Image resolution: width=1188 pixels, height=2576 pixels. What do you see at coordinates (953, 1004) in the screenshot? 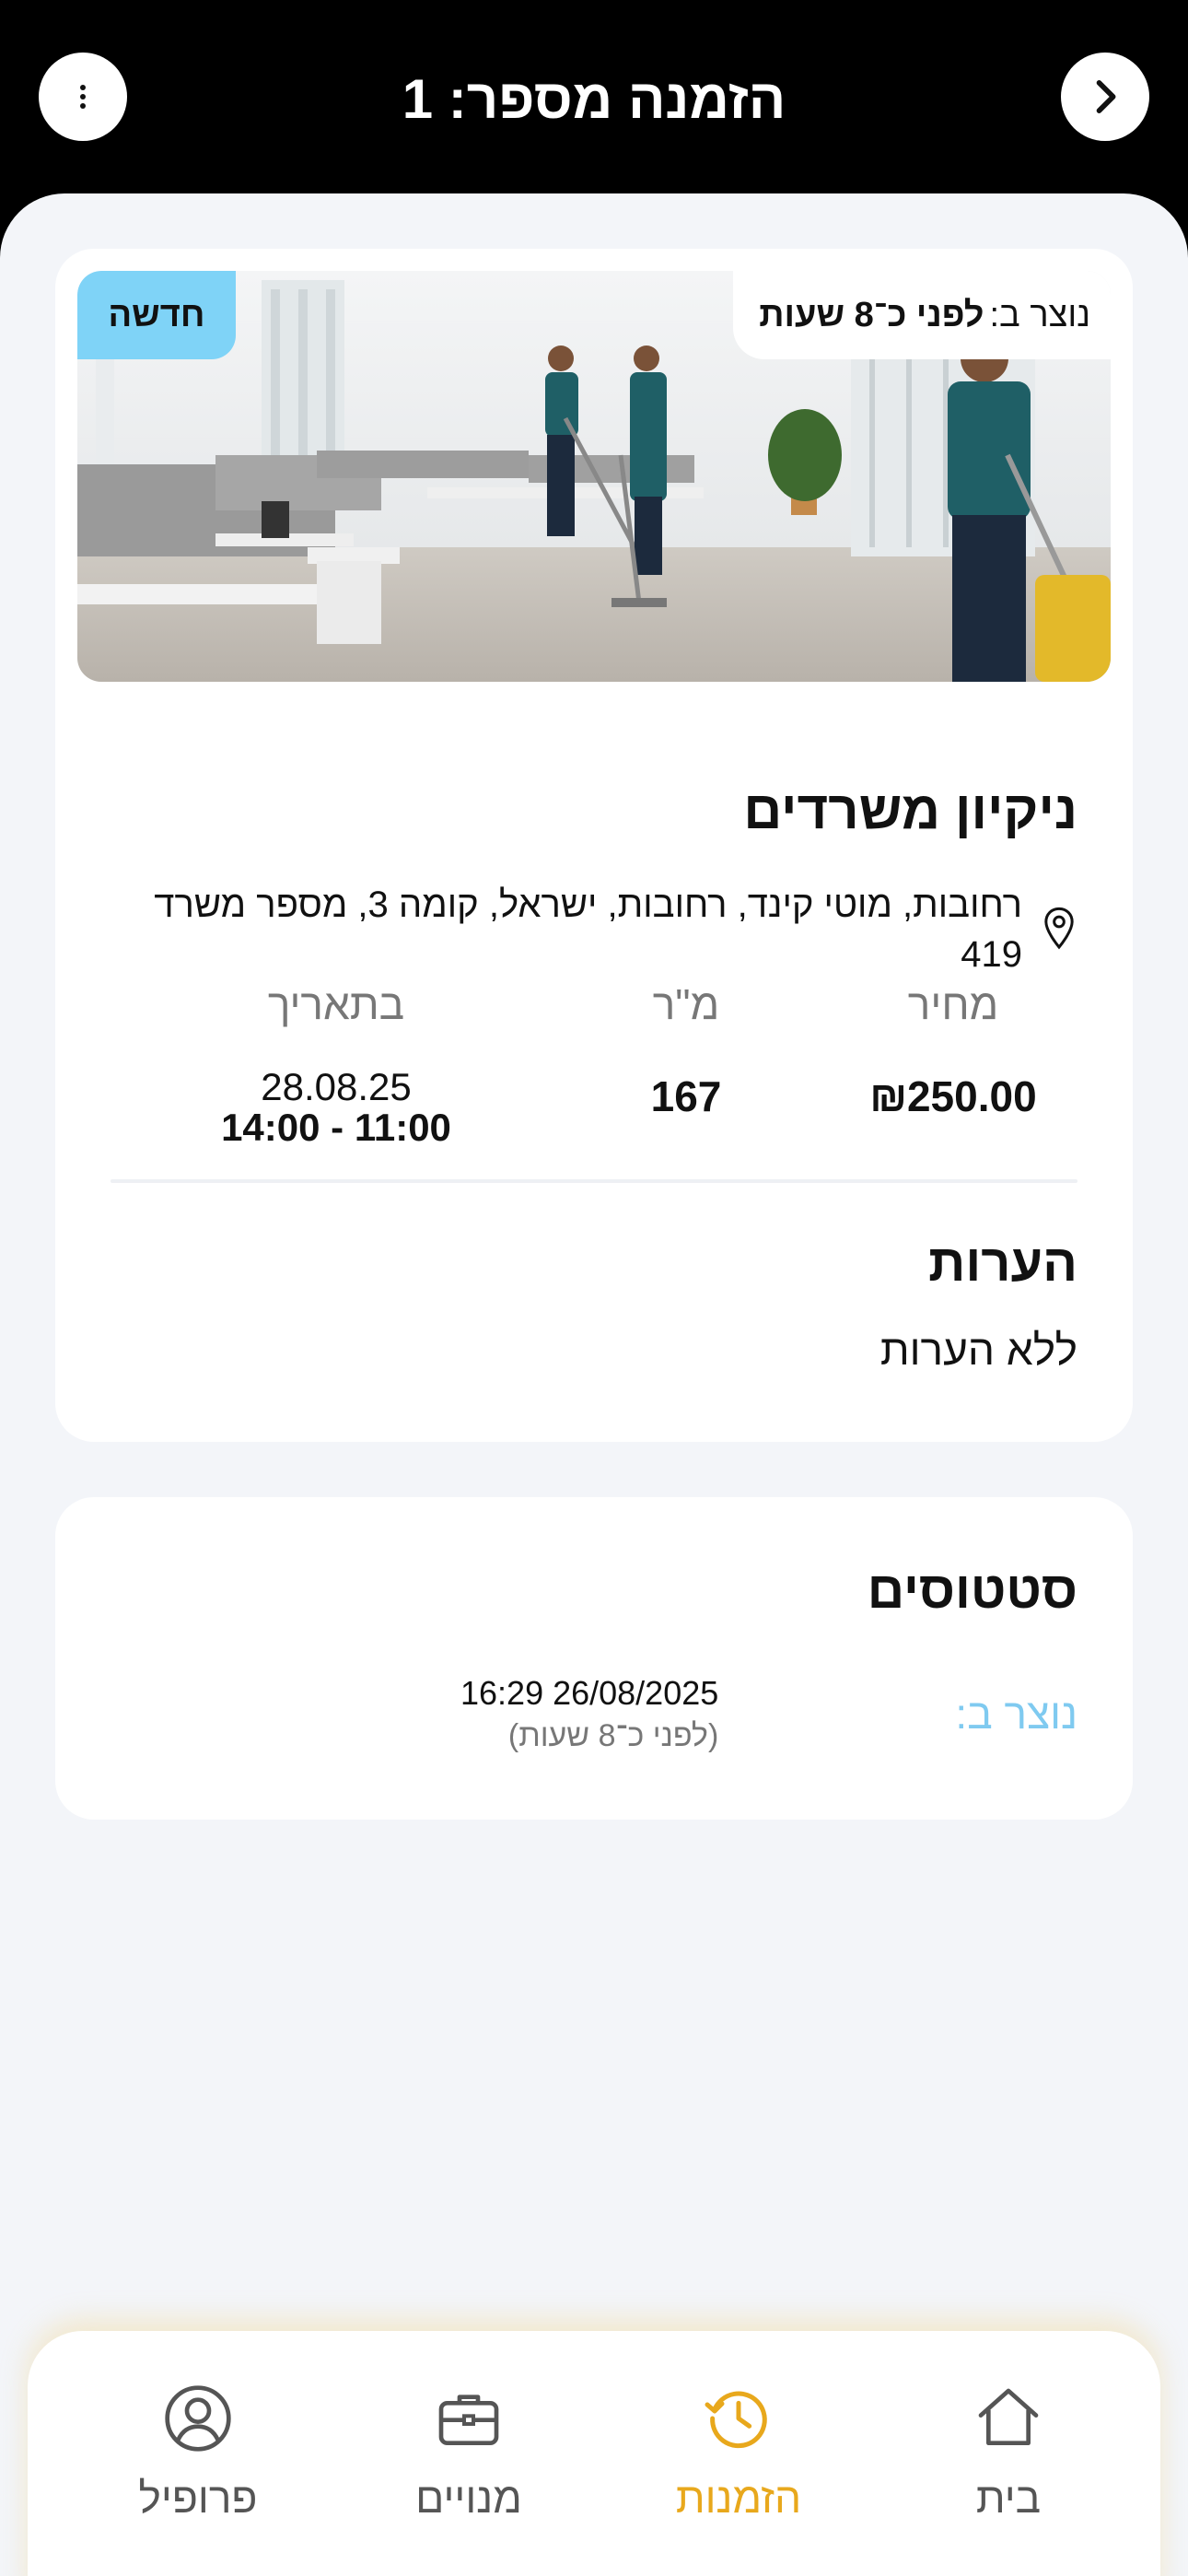
I see `price-label: מחיר` at bounding box center [953, 1004].